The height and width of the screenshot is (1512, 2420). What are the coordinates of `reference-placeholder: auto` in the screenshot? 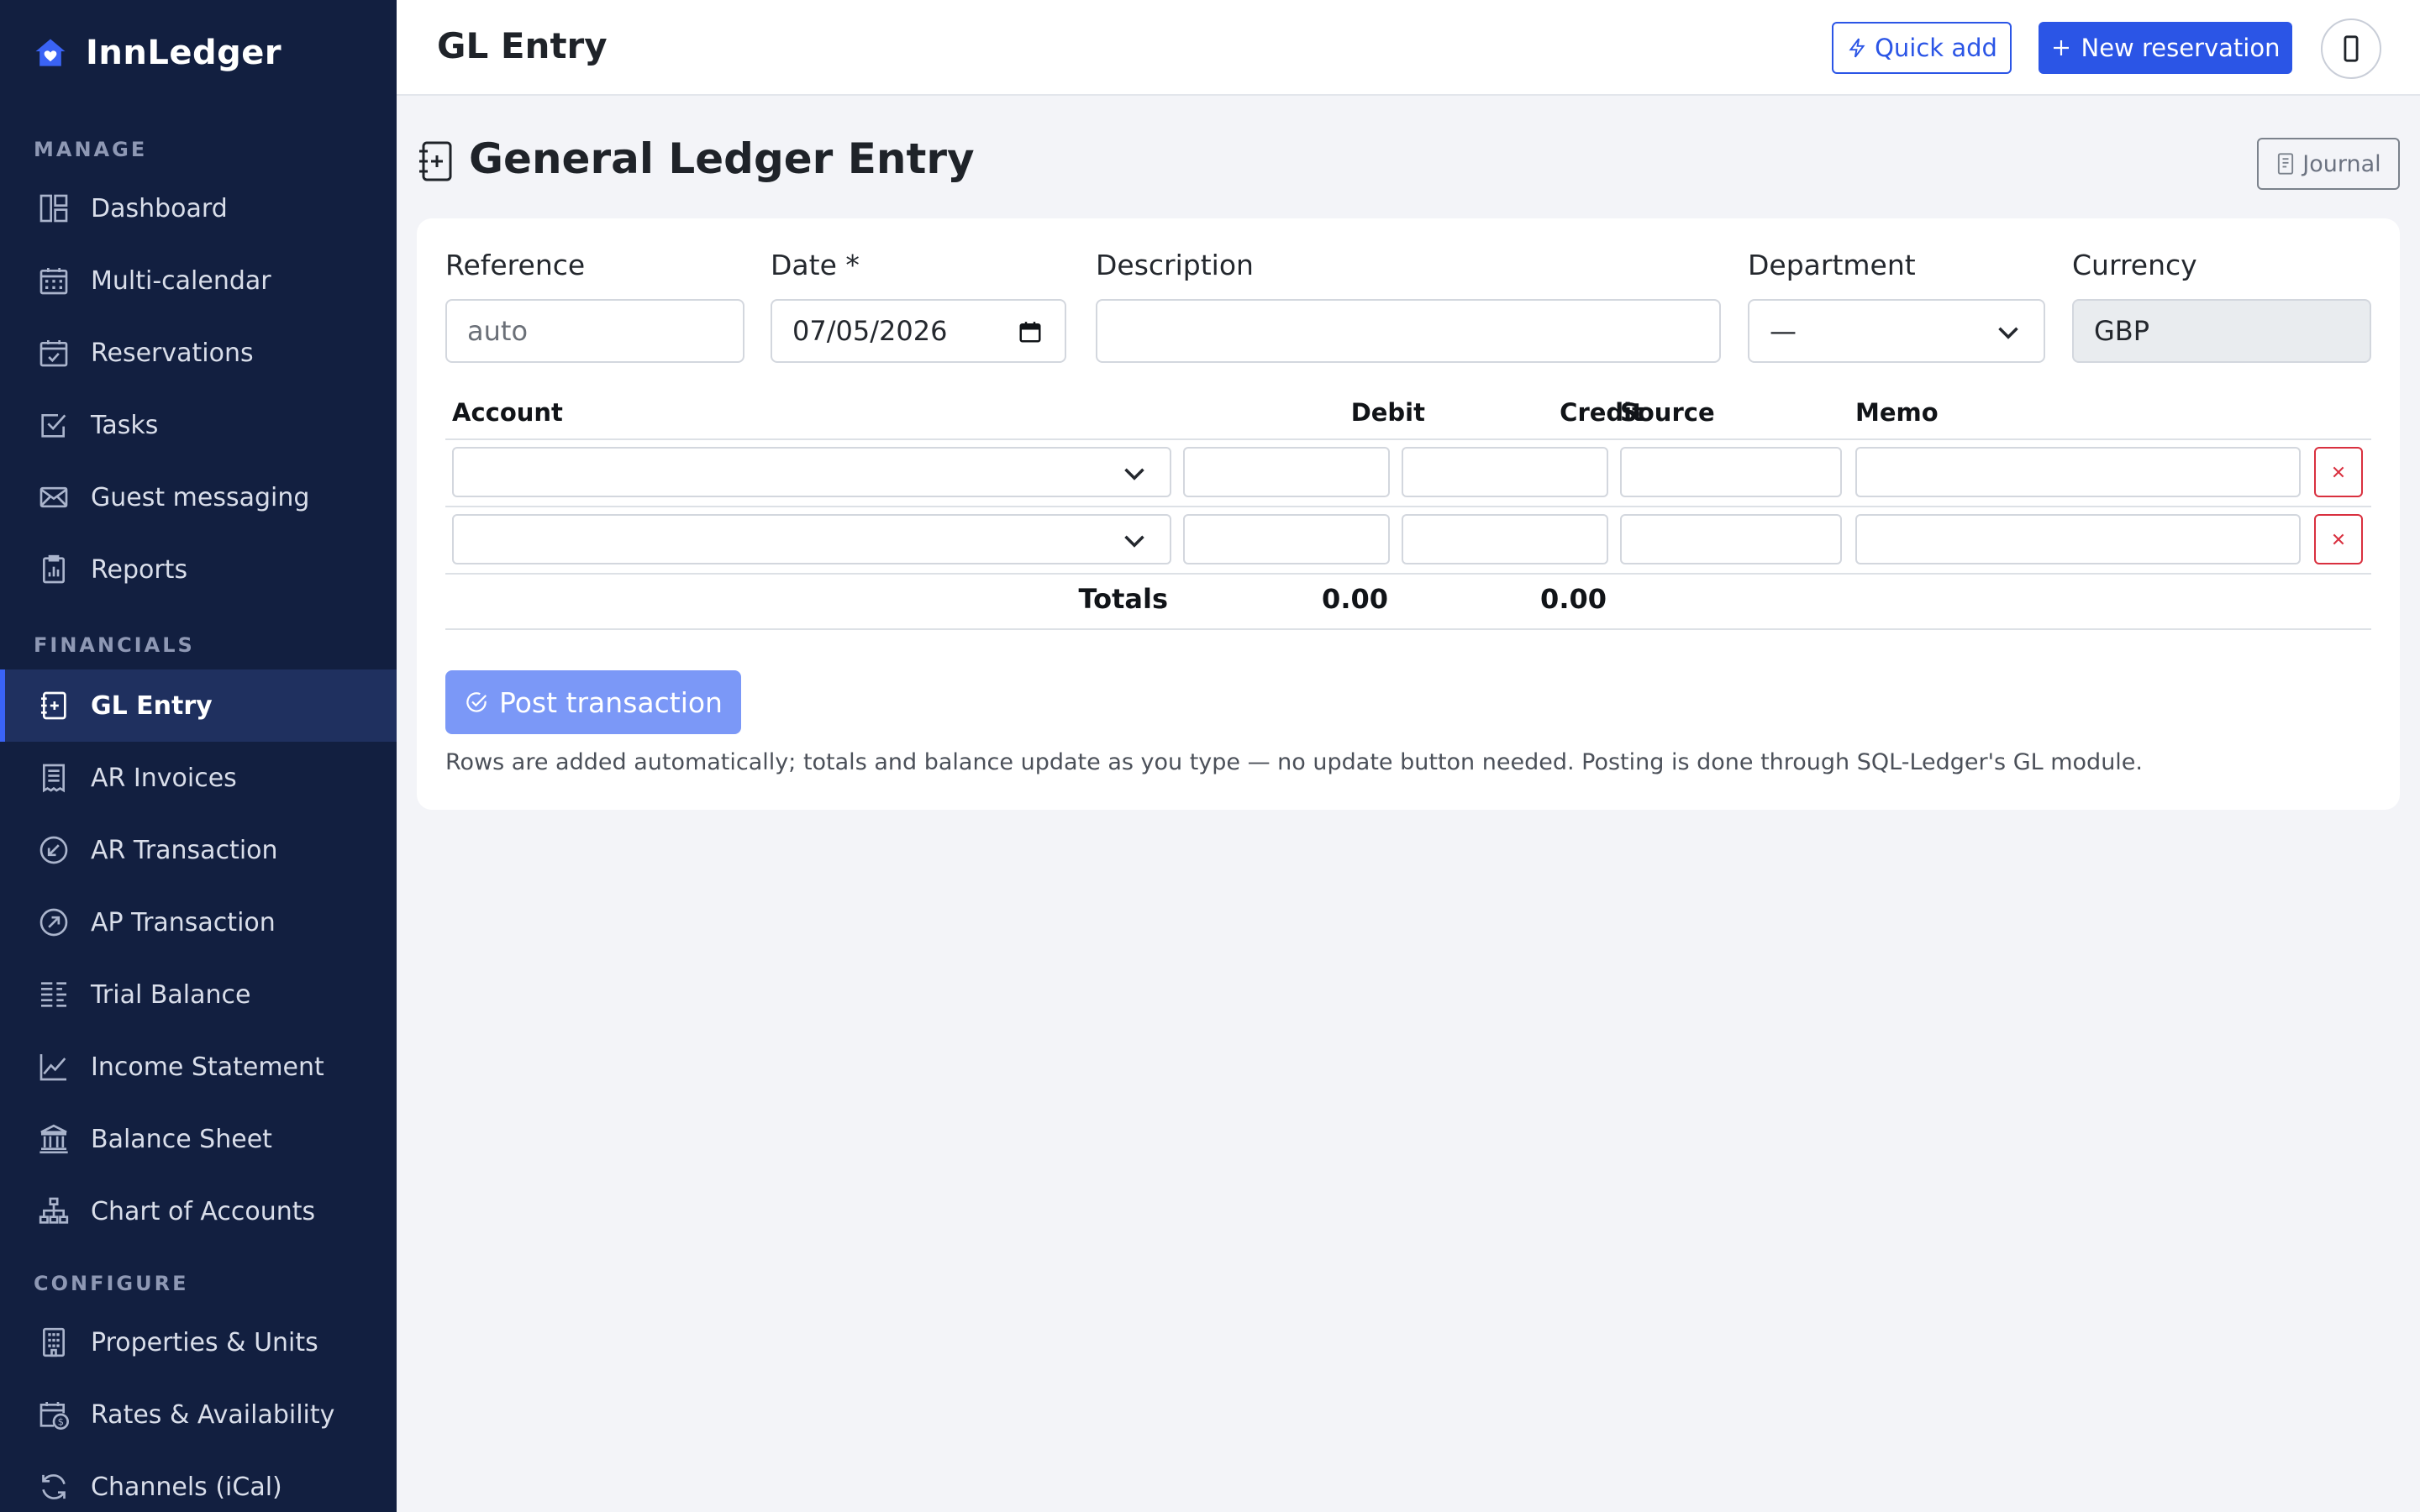 It's located at (498, 331).